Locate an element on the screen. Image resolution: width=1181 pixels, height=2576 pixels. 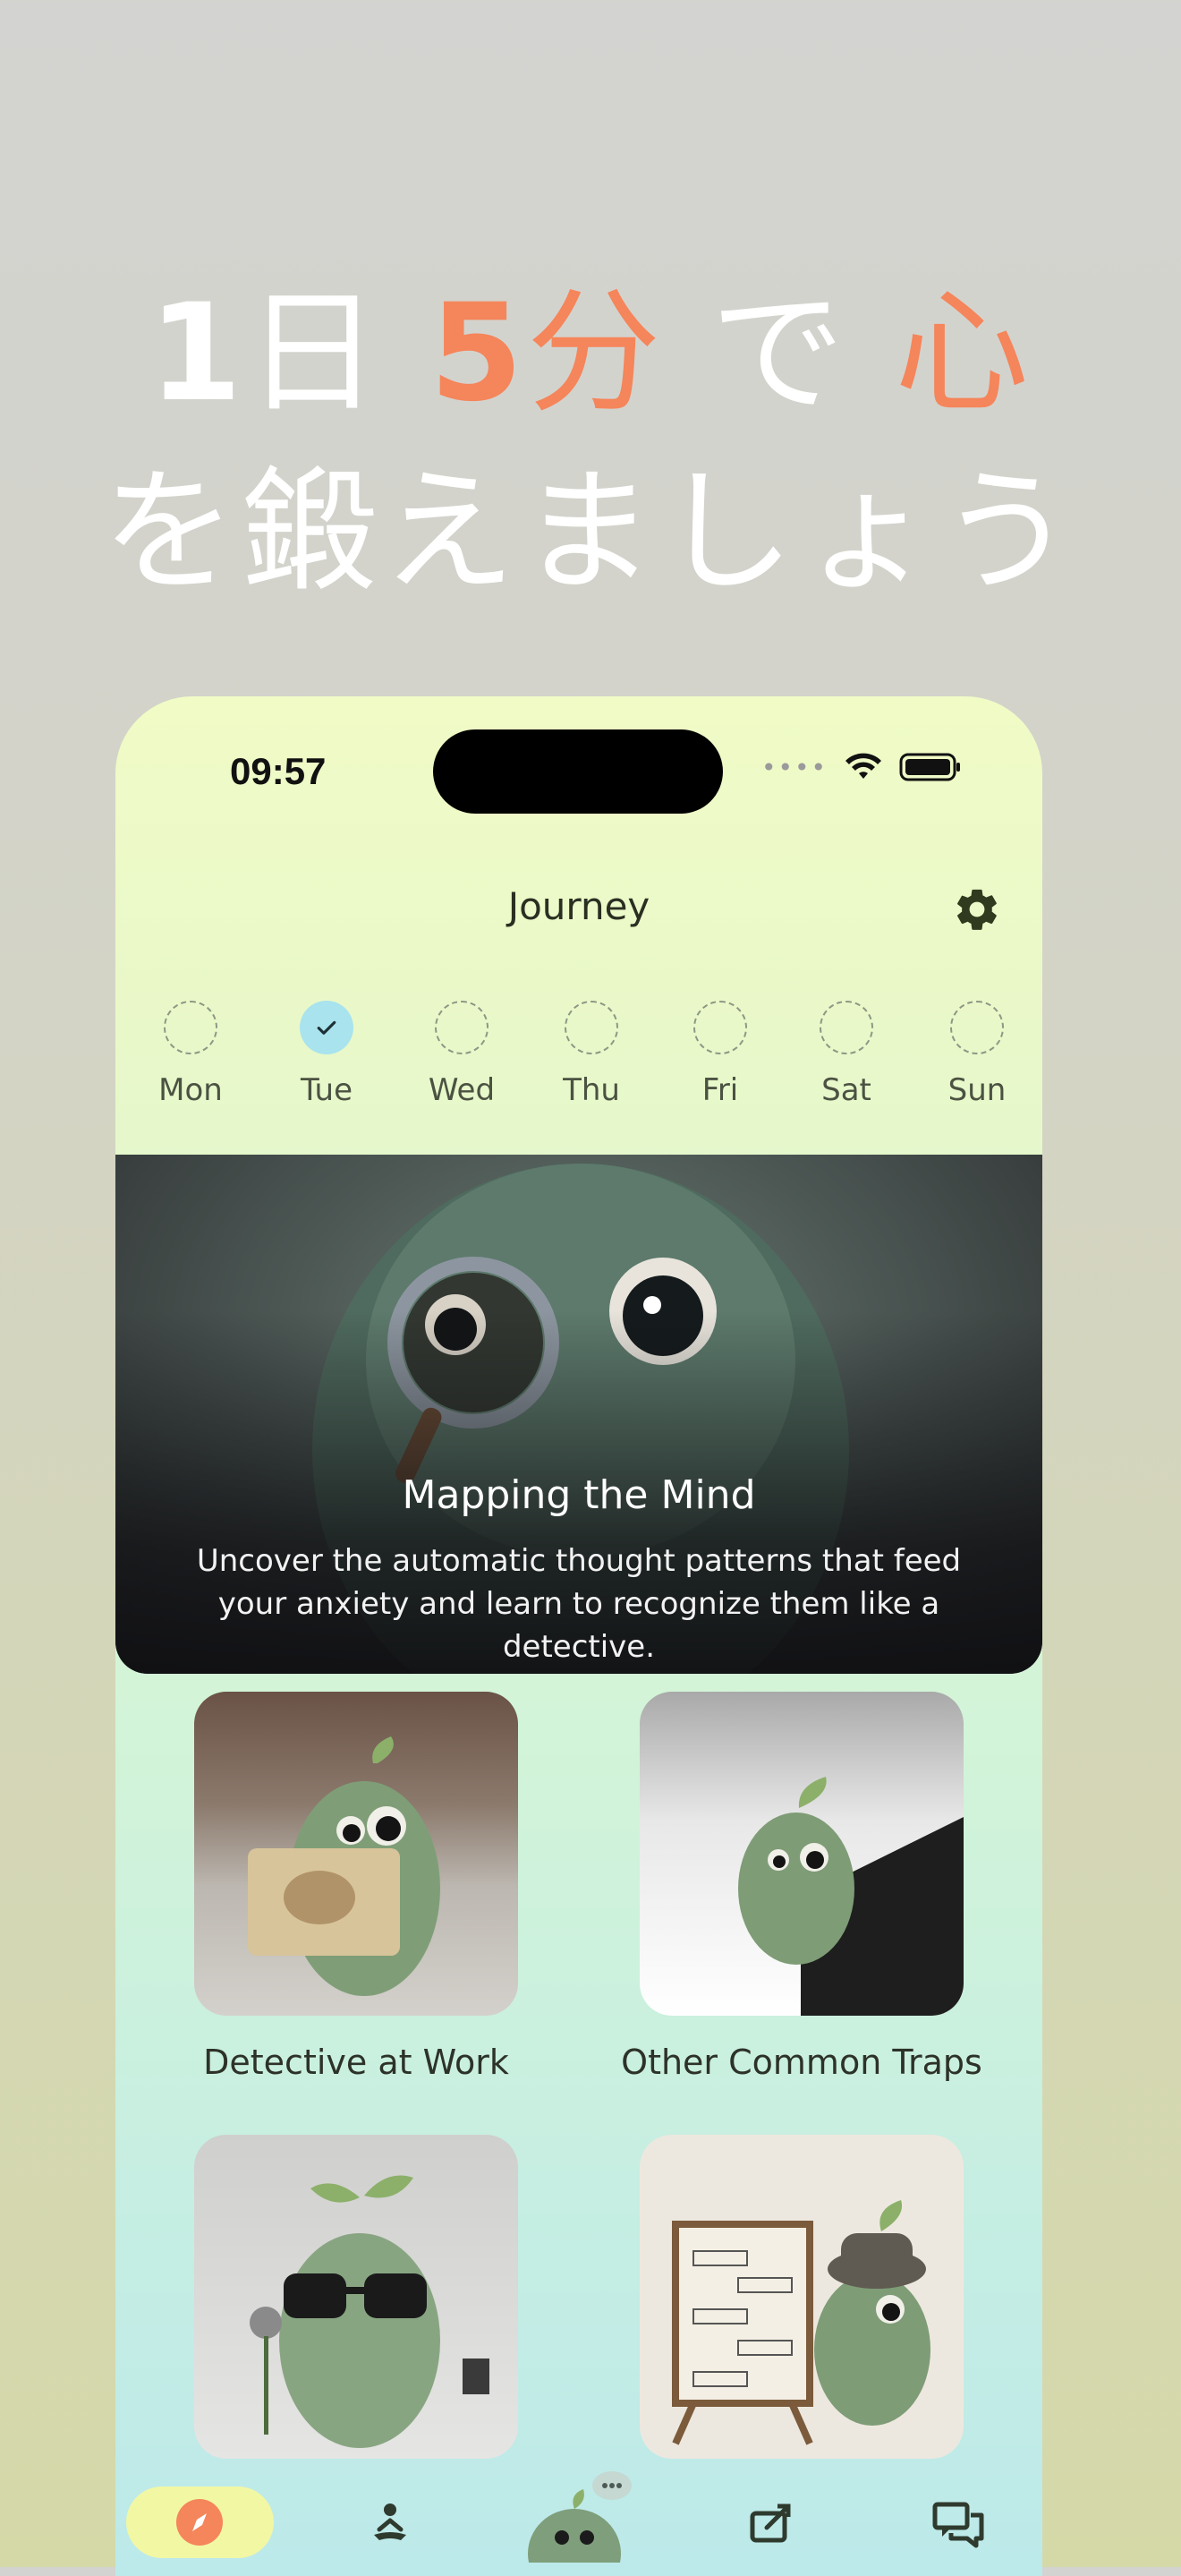
mascot-shadow-illustration is located at coordinates (851, 1896).